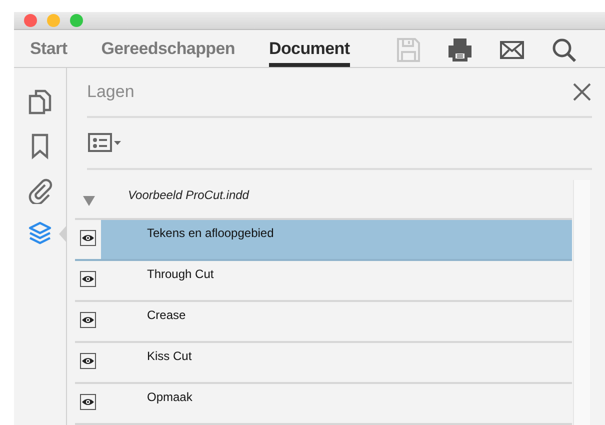  I want to click on close-button, so click(582, 92).